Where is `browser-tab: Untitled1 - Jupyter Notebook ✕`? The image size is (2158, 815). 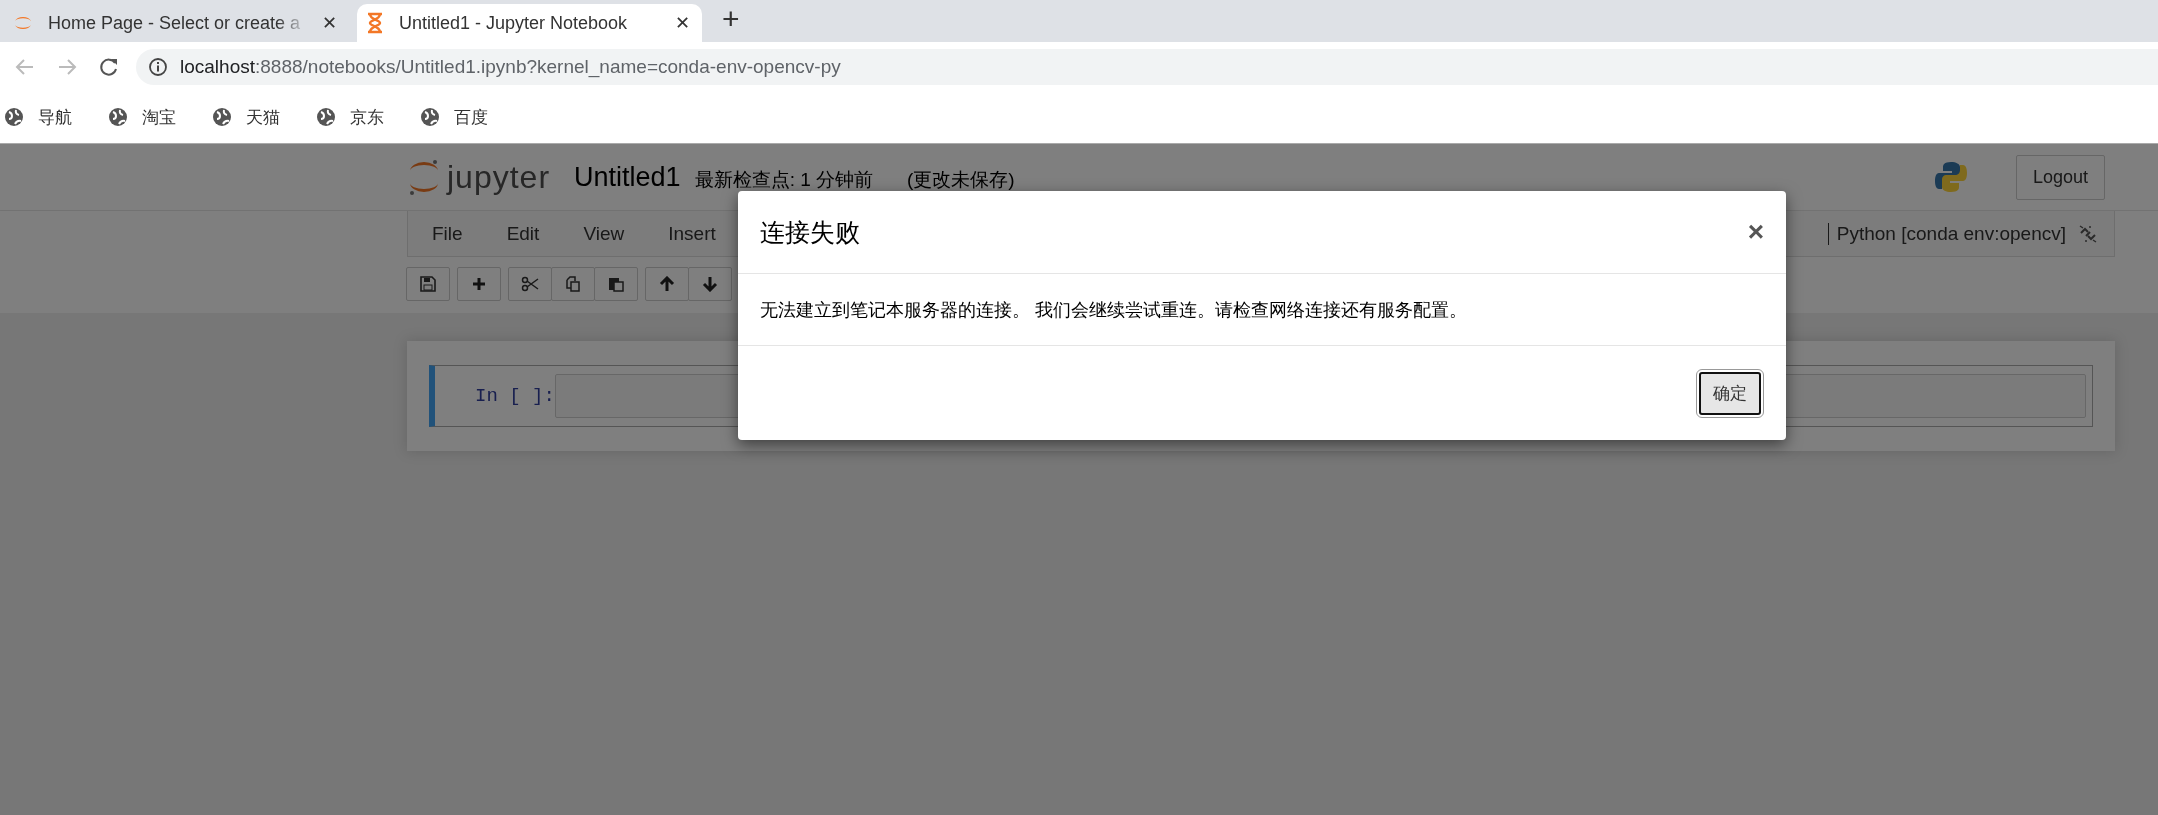 browser-tab: Untitled1 - Jupyter Notebook ✕ is located at coordinates (529, 23).